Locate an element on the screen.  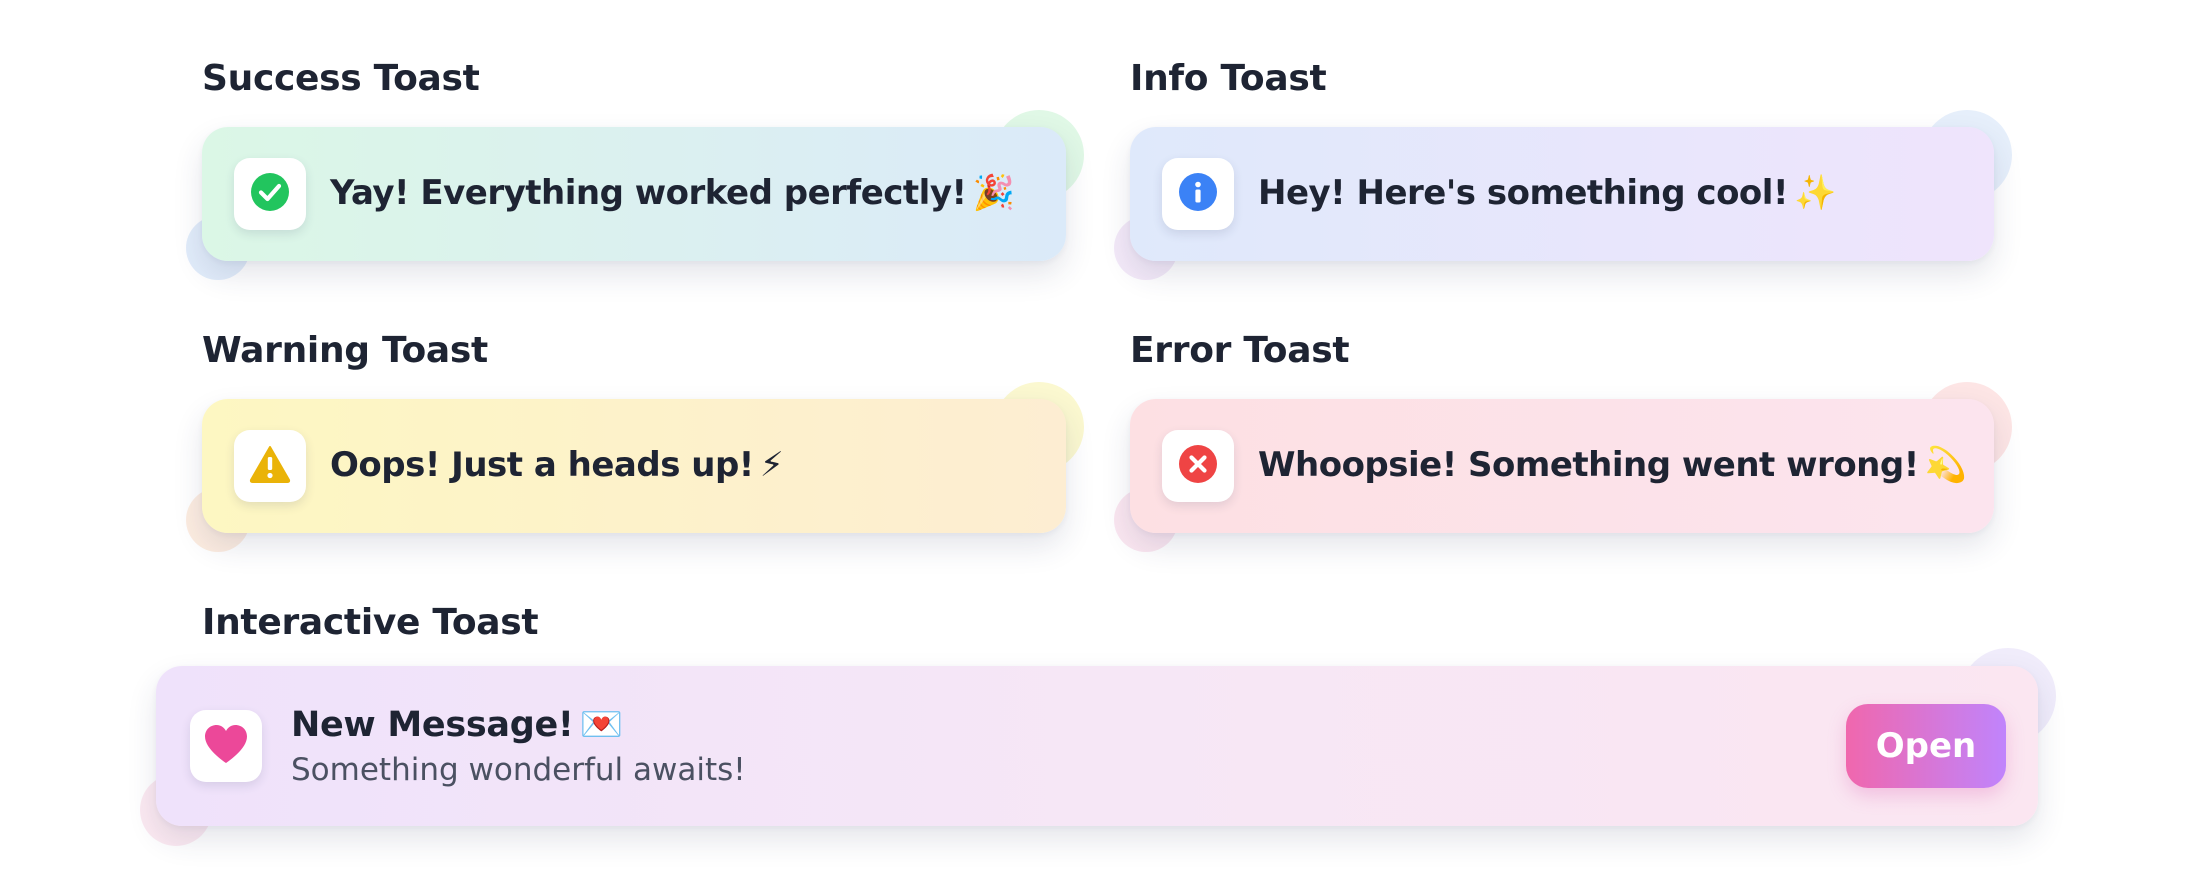
sparkles-emoji: ✨ is located at coordinates (1814, 193).